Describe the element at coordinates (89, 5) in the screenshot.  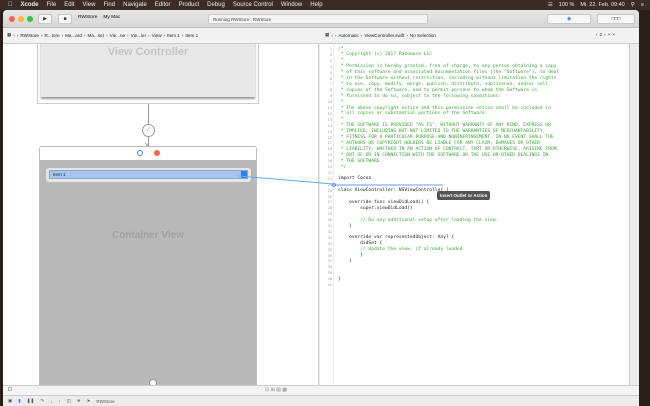
I see `menu-view: View` at that location.